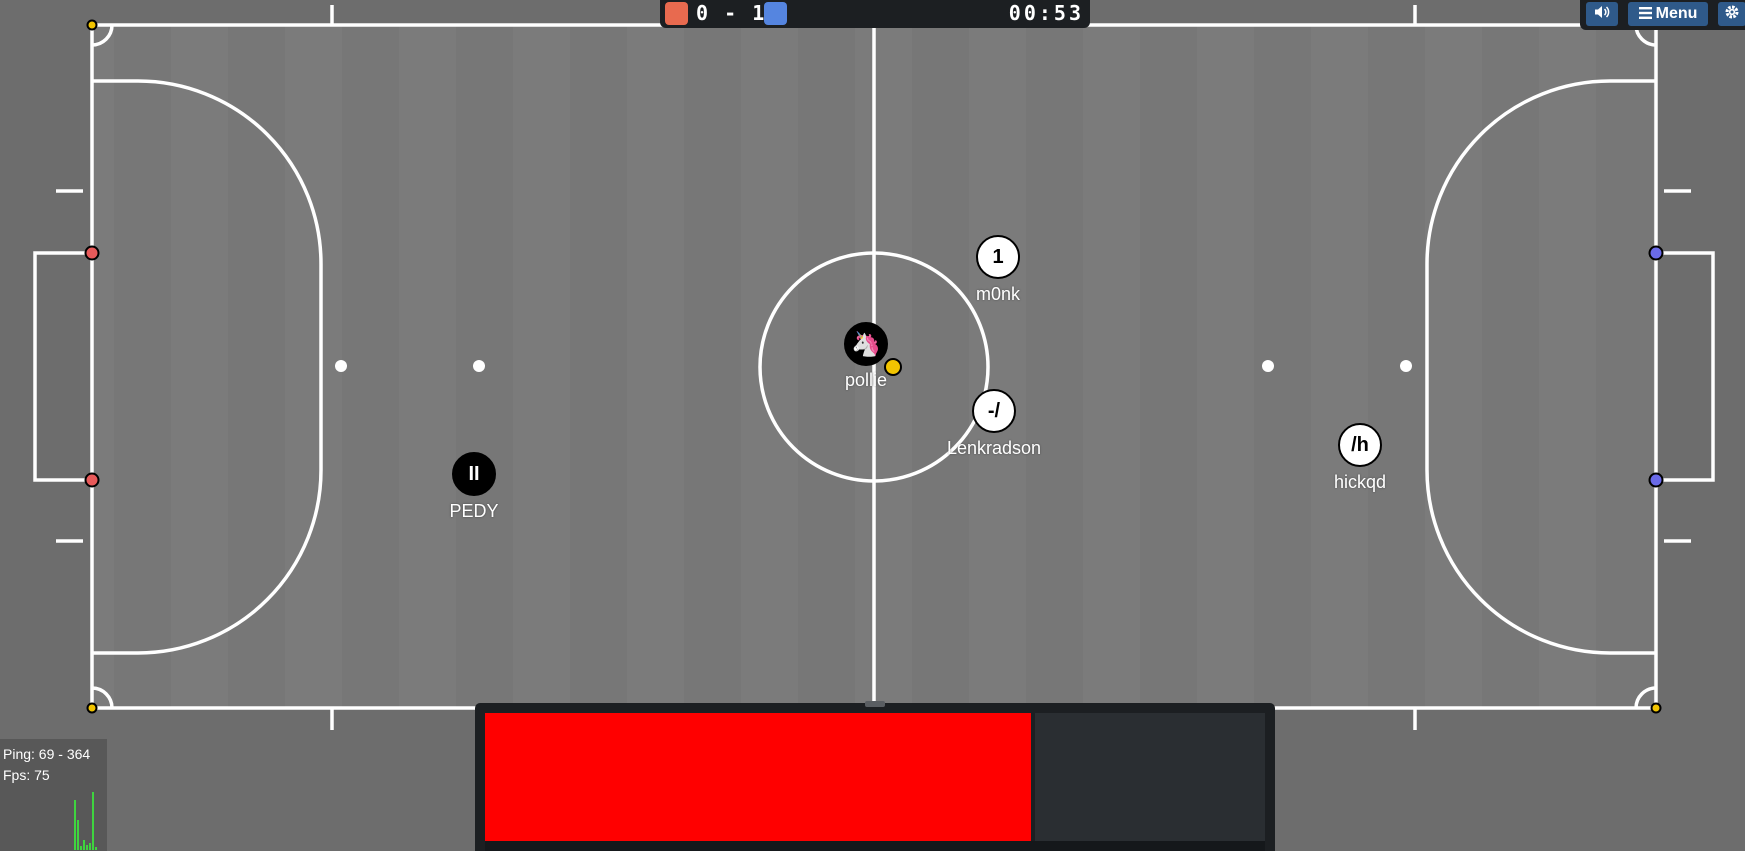  Describe the element at coordinates (474, 511) in the screenshot. I see `player-pedy-name: PEDY` at that location.